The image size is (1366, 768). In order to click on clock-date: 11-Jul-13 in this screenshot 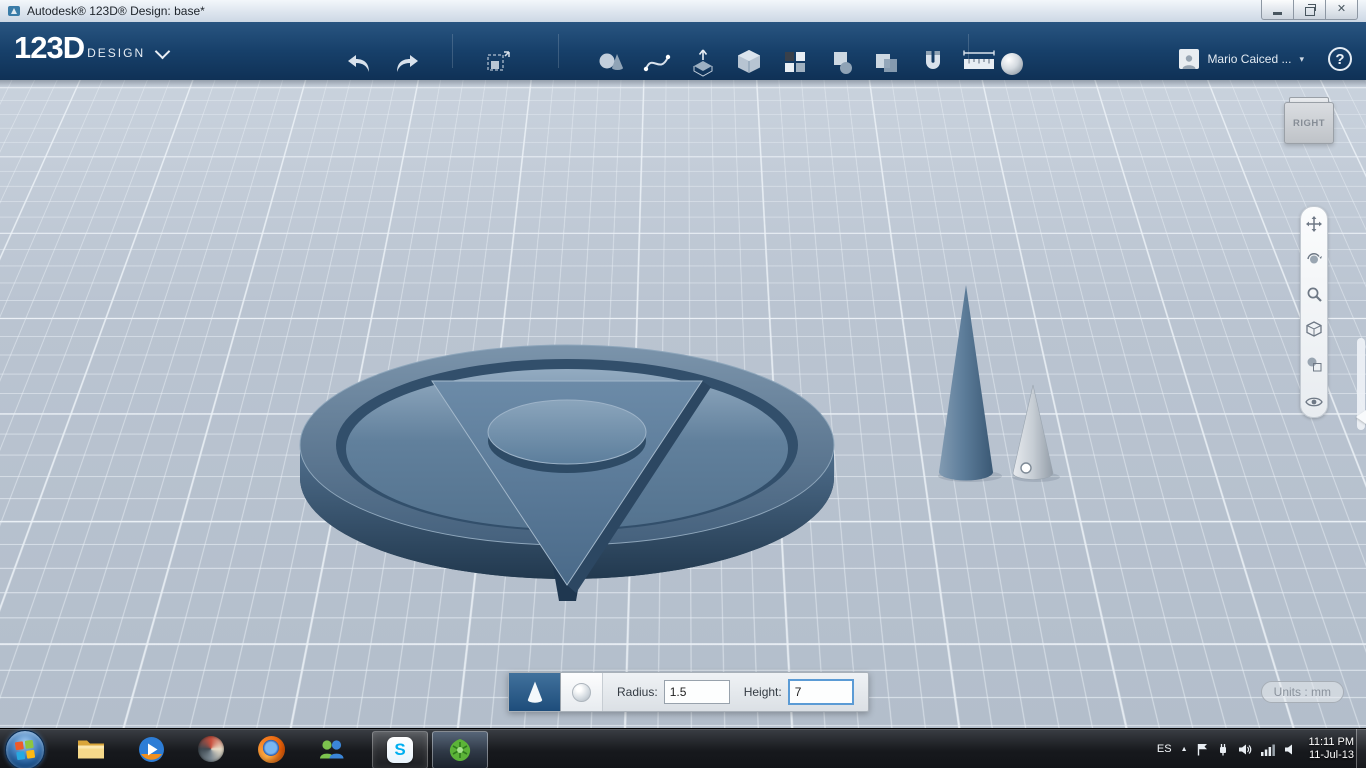, I will do `click(1331, 755)`.